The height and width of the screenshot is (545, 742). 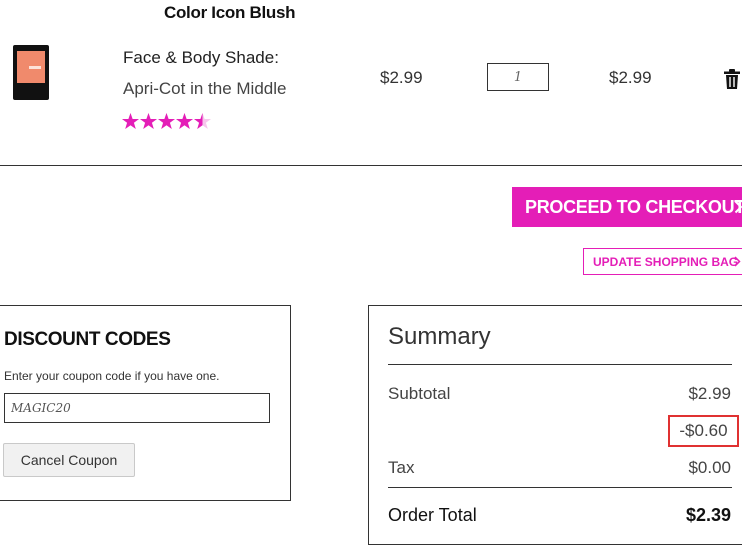 I want to click on subtotal-value: $2.99, so click(x=709, y=393).